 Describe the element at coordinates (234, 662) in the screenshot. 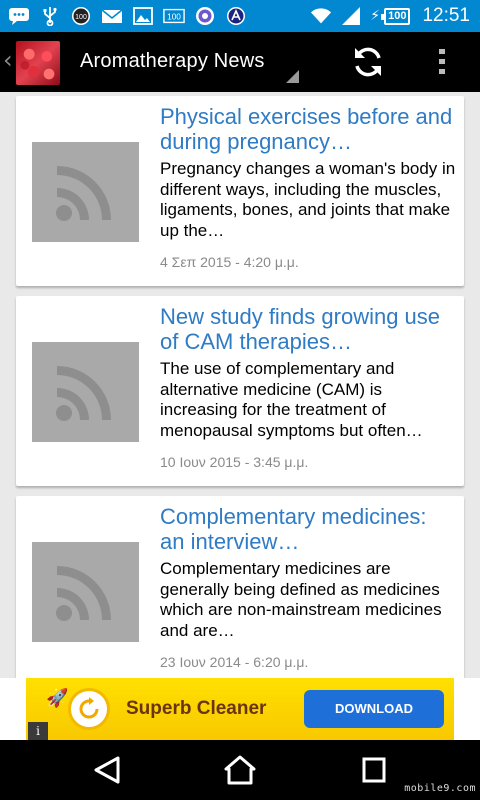

I see `news-date: 23 Ιουν 2014 - 6:20 μ.μ.` at that location.